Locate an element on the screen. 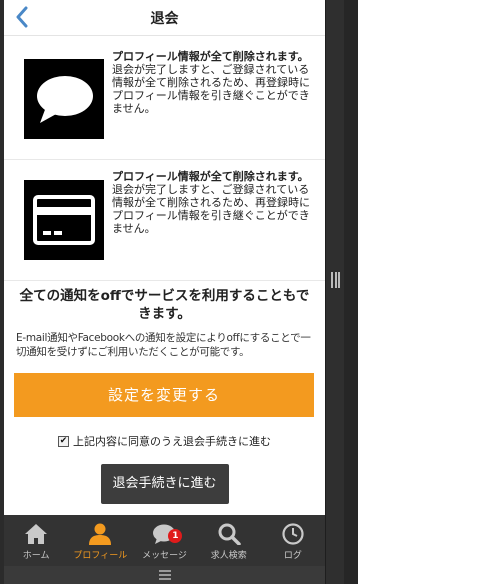 The height and width of the screenshot is (584, 500). notify-heading: 全ての通知をoffでサービスを利用することもできます。 is located at coordinates (164, 305).